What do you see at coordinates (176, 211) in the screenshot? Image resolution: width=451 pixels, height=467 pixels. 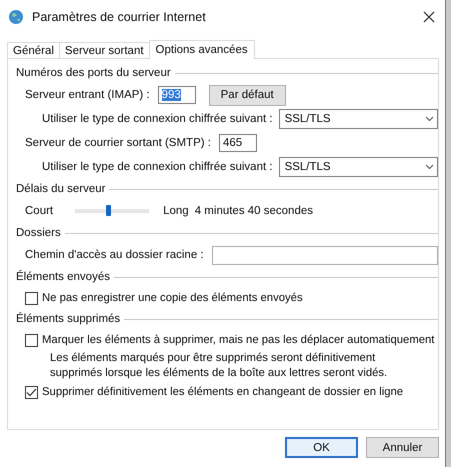 I see `slider-max-label: Long` at bounding box center [176, 211].